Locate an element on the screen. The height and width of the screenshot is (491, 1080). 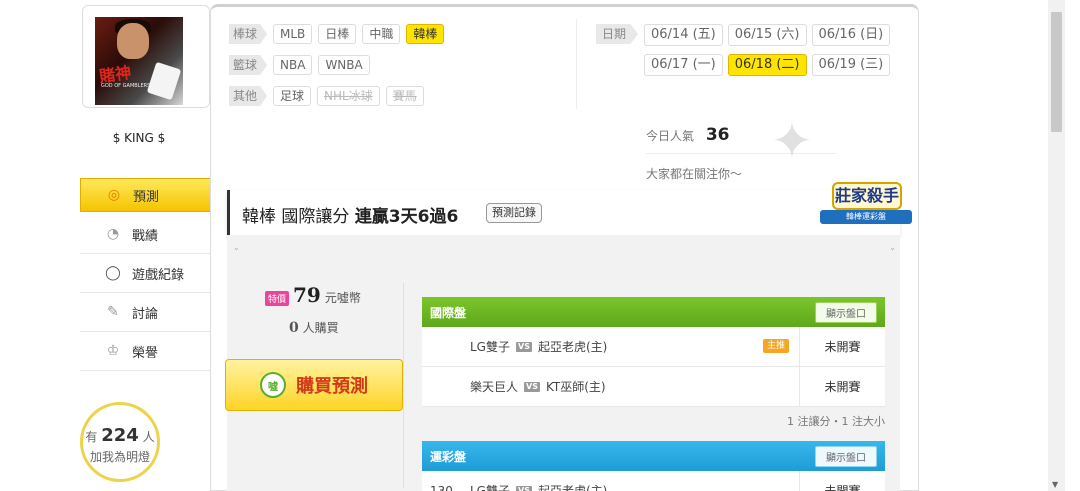
fans-tagline: 加我為明燈 is located at coordinates (119, 457).